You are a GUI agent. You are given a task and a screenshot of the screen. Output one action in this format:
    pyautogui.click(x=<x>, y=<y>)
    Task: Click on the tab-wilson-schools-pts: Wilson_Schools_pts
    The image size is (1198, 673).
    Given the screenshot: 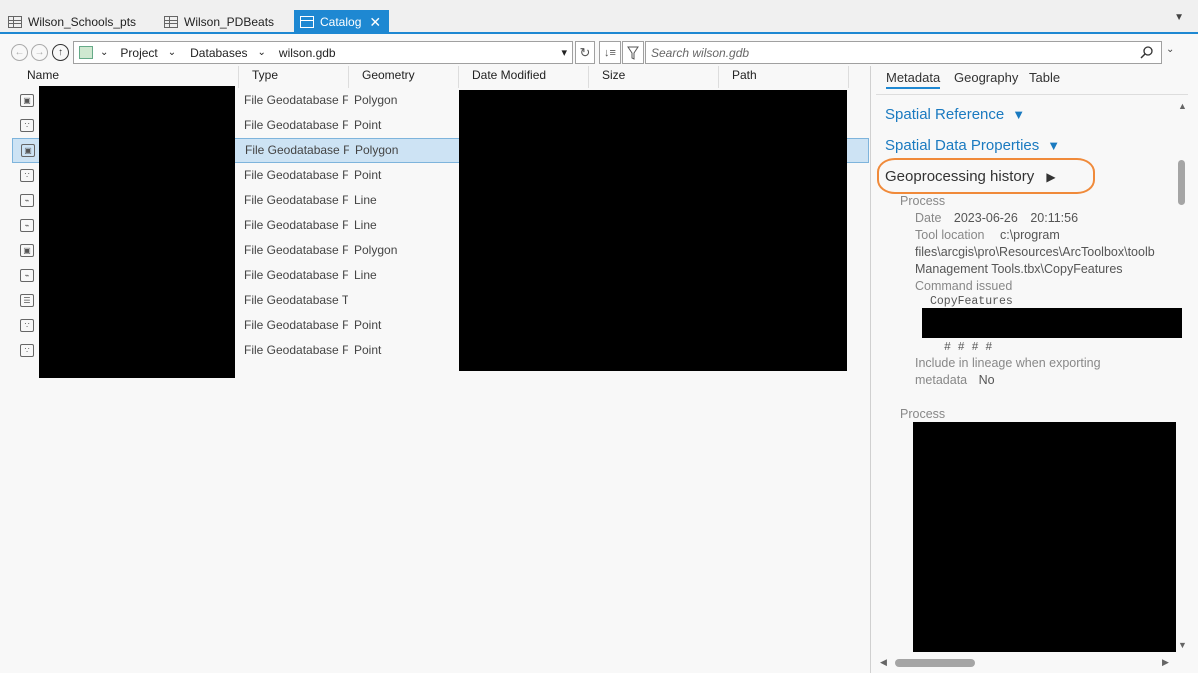 What is the action you would take?
    pyautogui.click(x=72, y=22)
    